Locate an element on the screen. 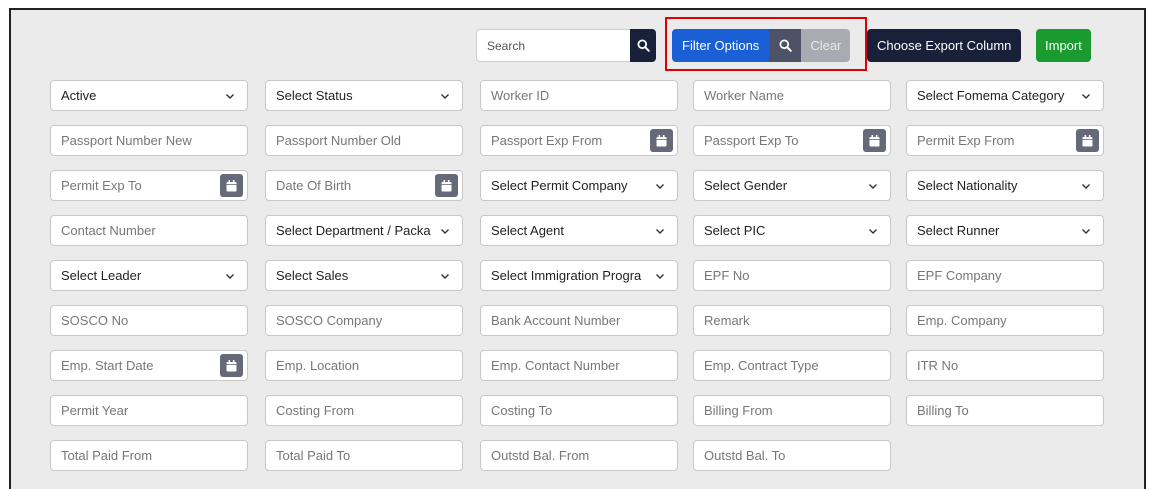 The width and height of the screenshot is (1155, 489). field-label: Remark is located at coordinates (727, 320).